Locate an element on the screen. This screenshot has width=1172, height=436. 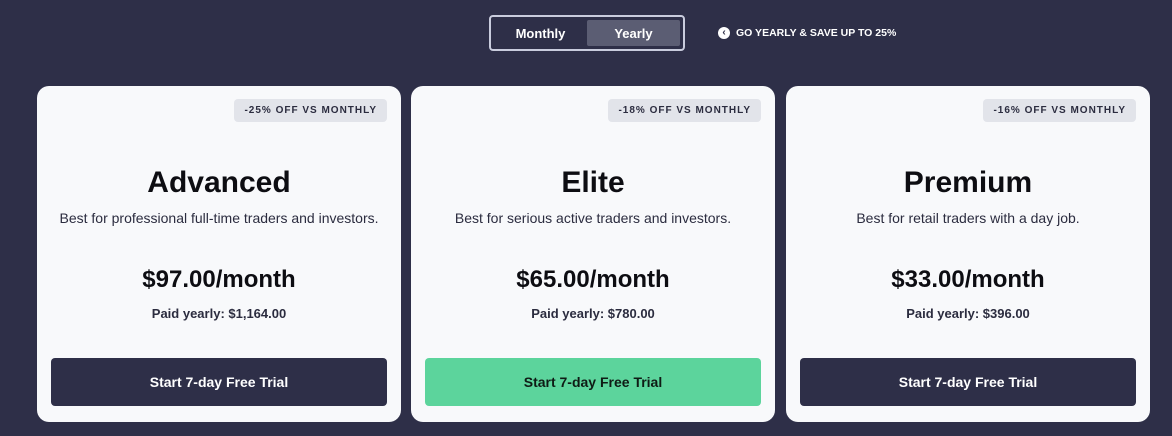
yearly-savings-note: ‹ GO YEARLY & SAVE UP TO 25% is located at coordinates (807, 33).